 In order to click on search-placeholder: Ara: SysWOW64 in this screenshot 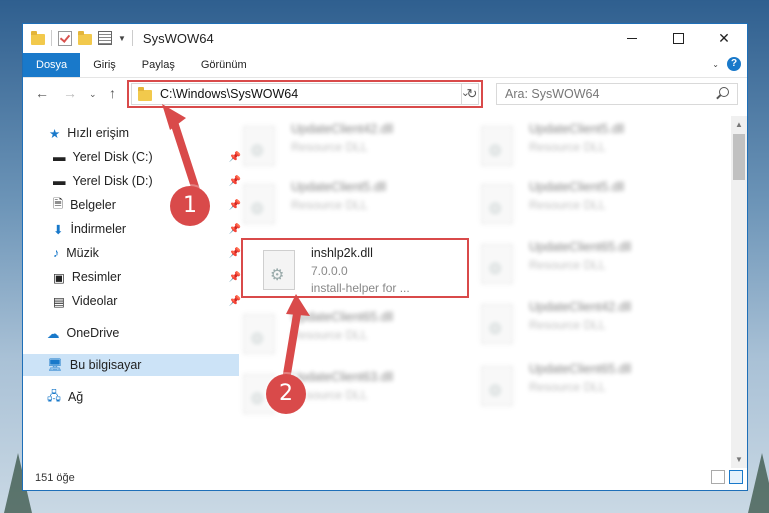, I will do `click(552, 94)`.